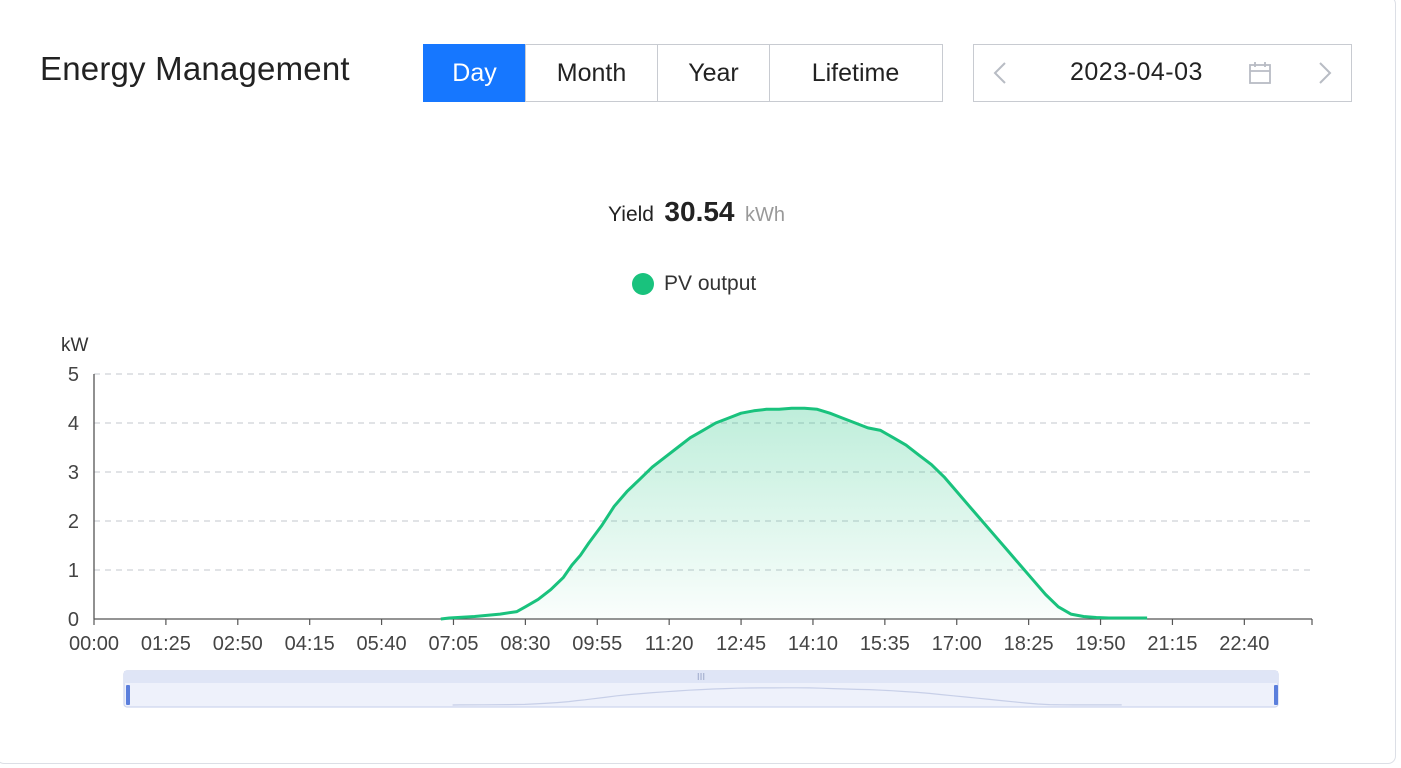 The height and width of the screenshot is (768, 1401). What do you see at coordinates (1172, 644) in the screenshot?
I see `x-tick-label: 21:15` at bounding box center [1172, 644].